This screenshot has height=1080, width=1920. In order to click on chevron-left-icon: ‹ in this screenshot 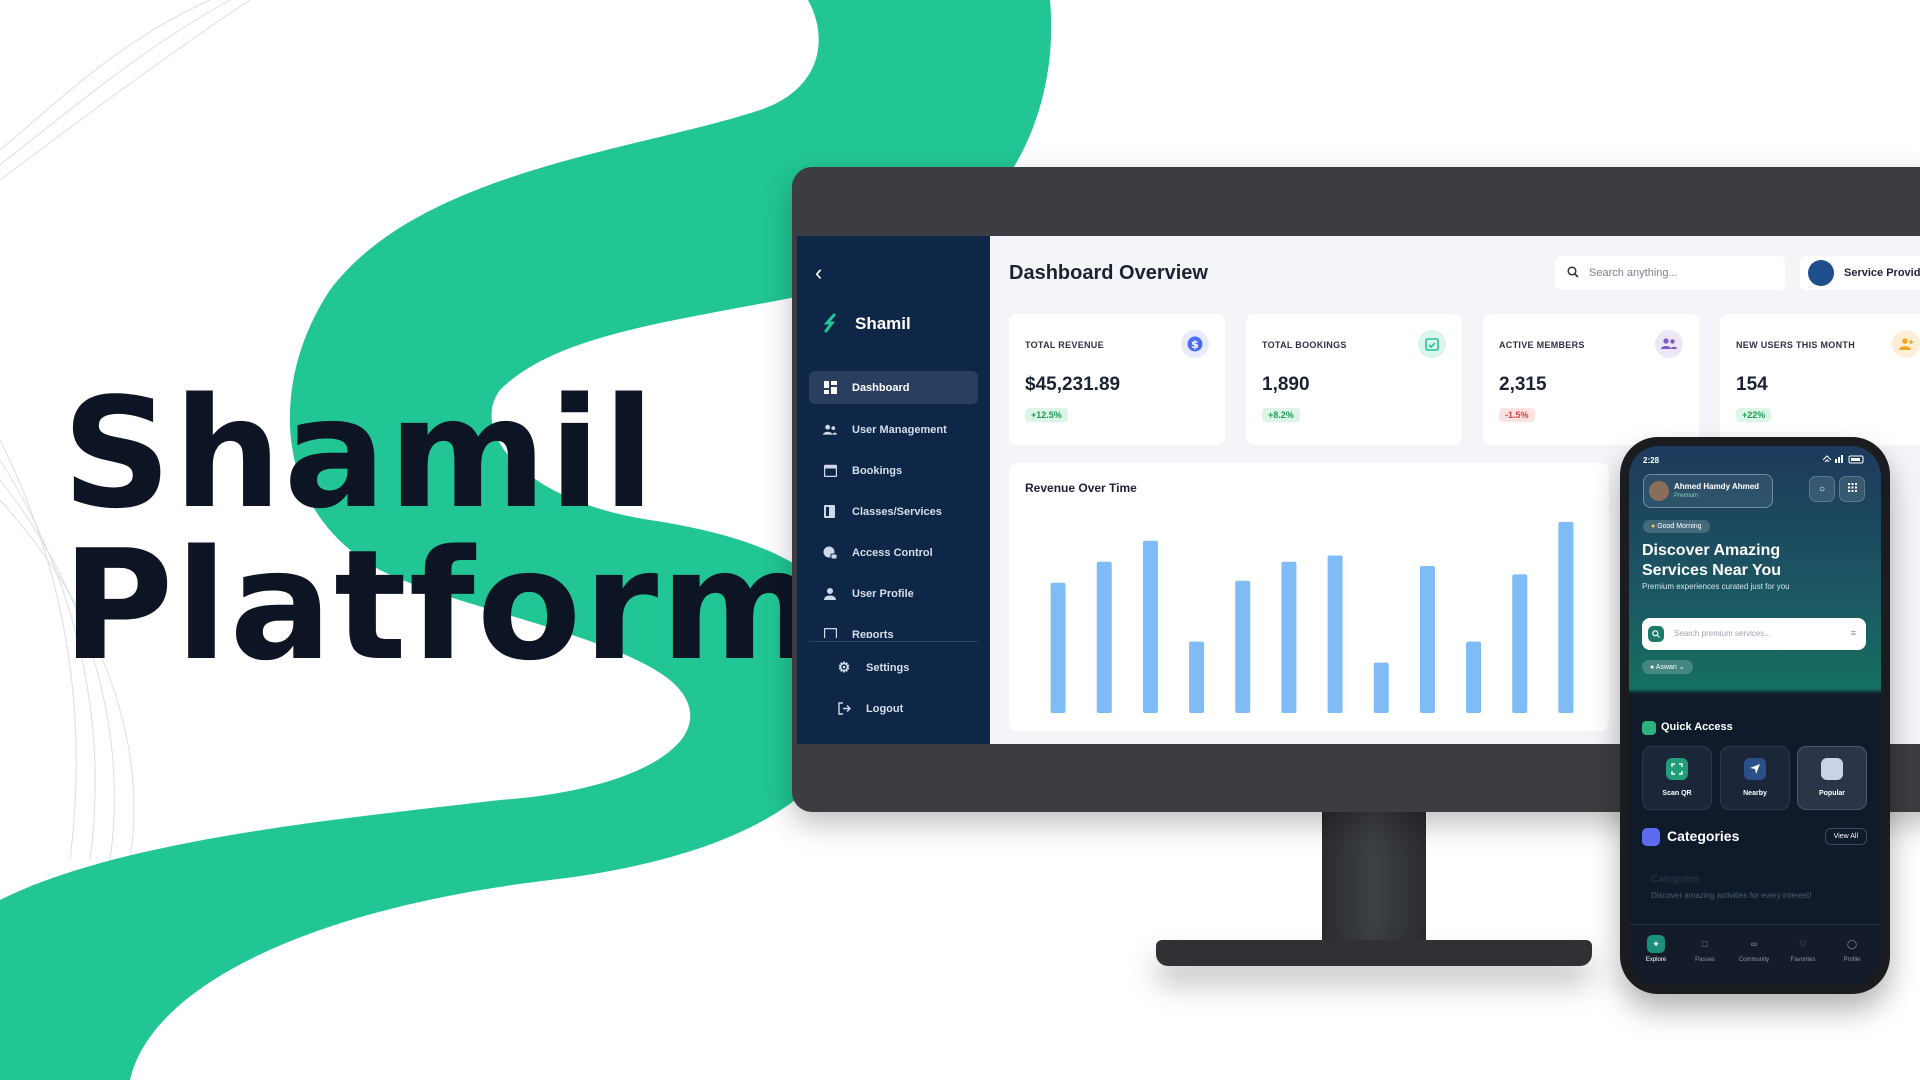, I will do `click(818, 273)`.